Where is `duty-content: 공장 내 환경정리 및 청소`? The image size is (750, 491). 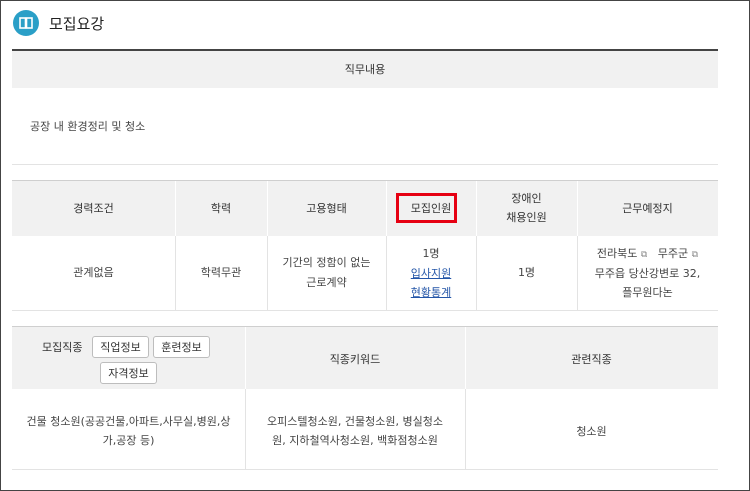
duty-content: 공장 내 환경정리 및 청소 is located at coordinates (88, 126).